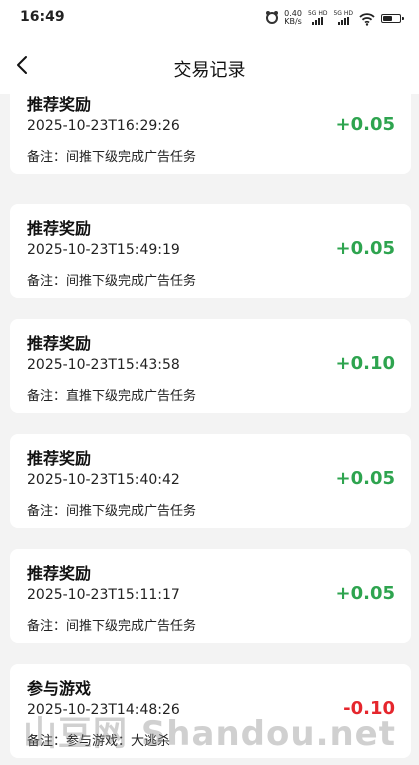 This screenshot has width=419, height=765. What do you see at coordinates (103, 365) in the screenshot?
I see `transaction-time: 2025-10-23T15:43:58` at bounding box center [103, 365].